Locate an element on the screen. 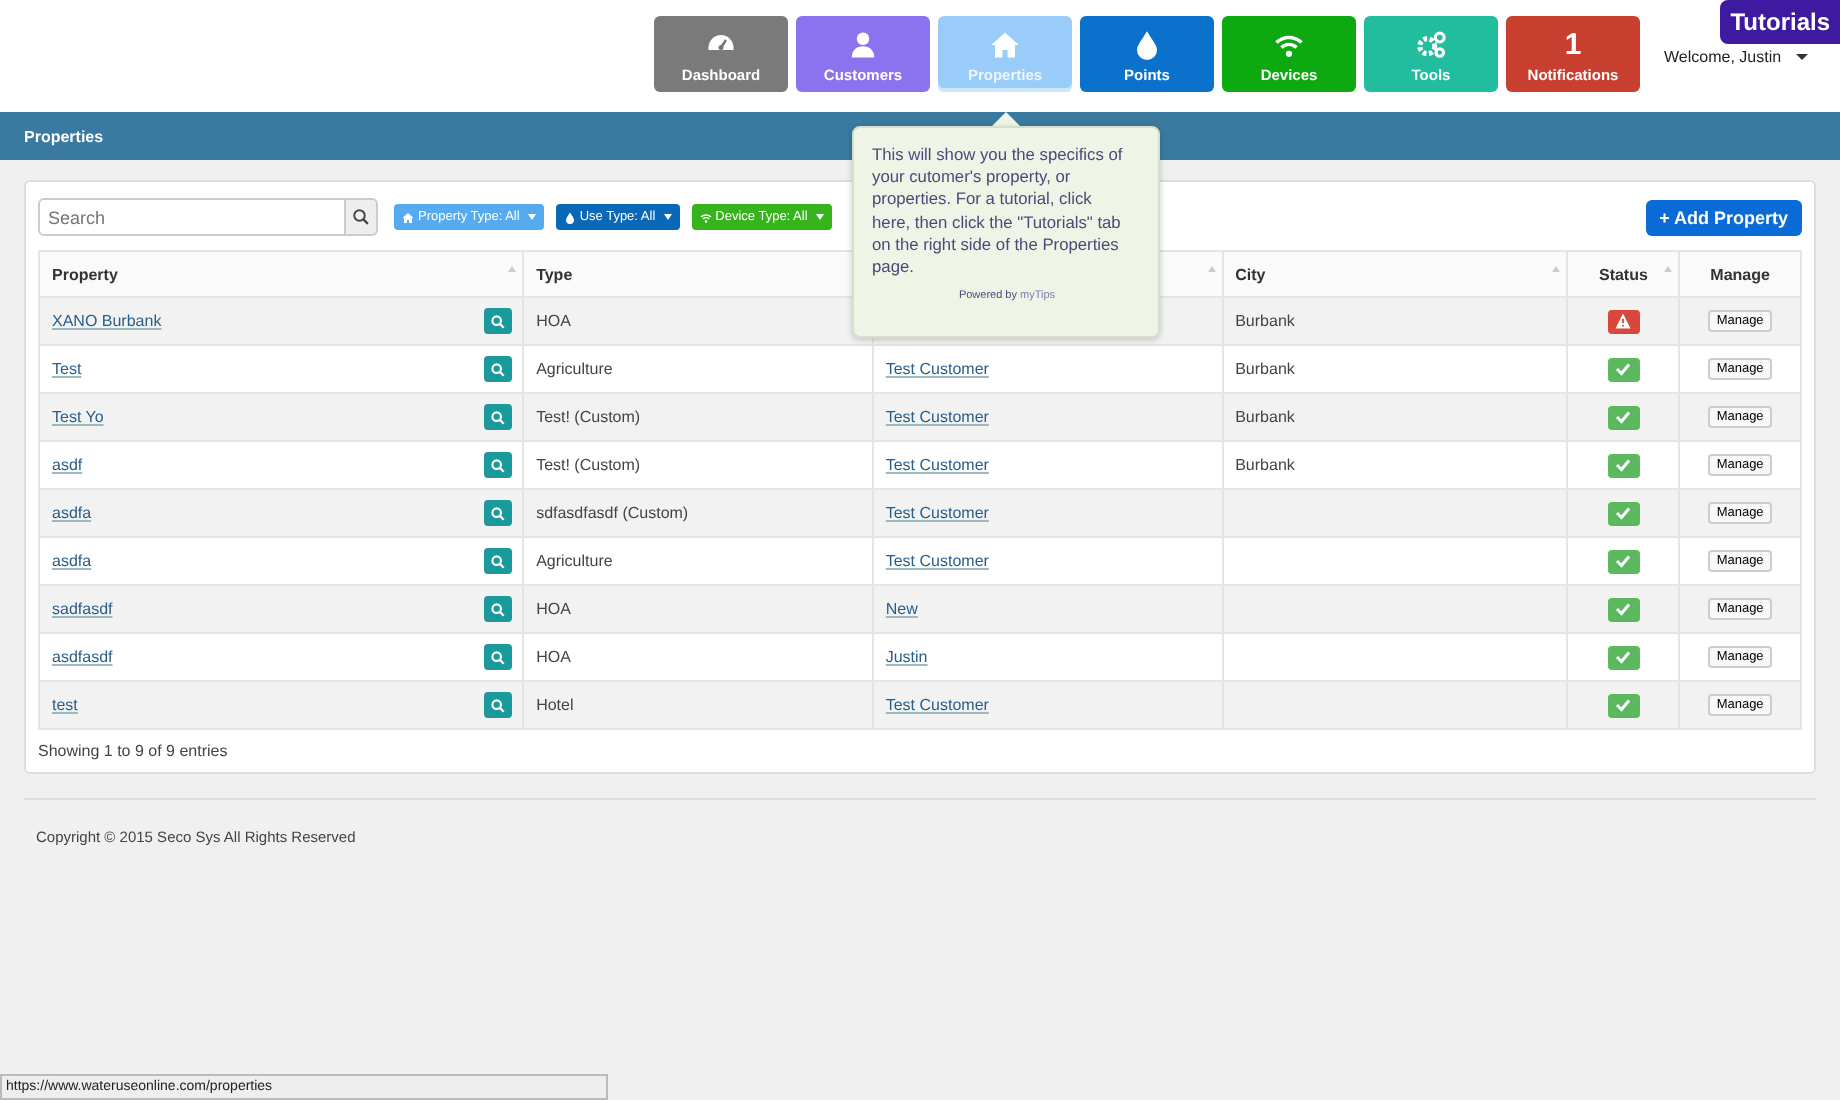  column-header: Type is located at coordinates (554, 274).